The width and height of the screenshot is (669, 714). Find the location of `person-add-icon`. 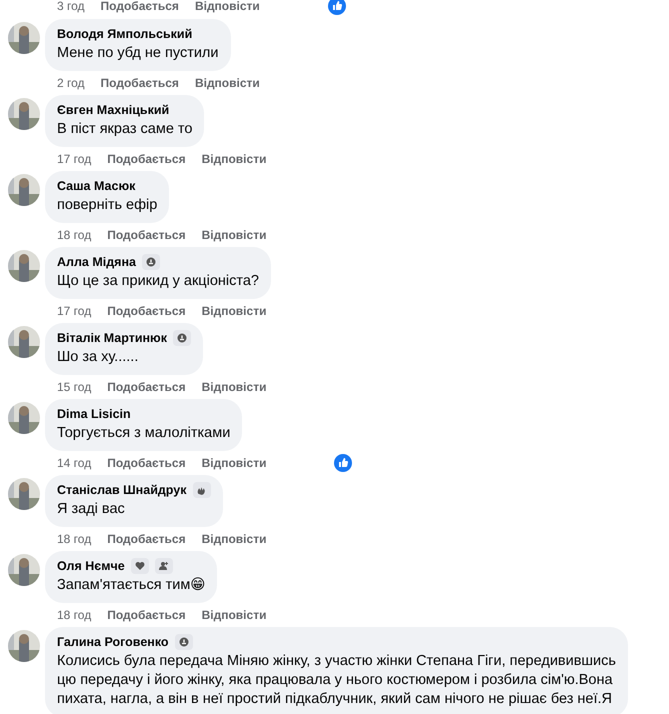

person-add-icon is located at coordinates (163, 566).